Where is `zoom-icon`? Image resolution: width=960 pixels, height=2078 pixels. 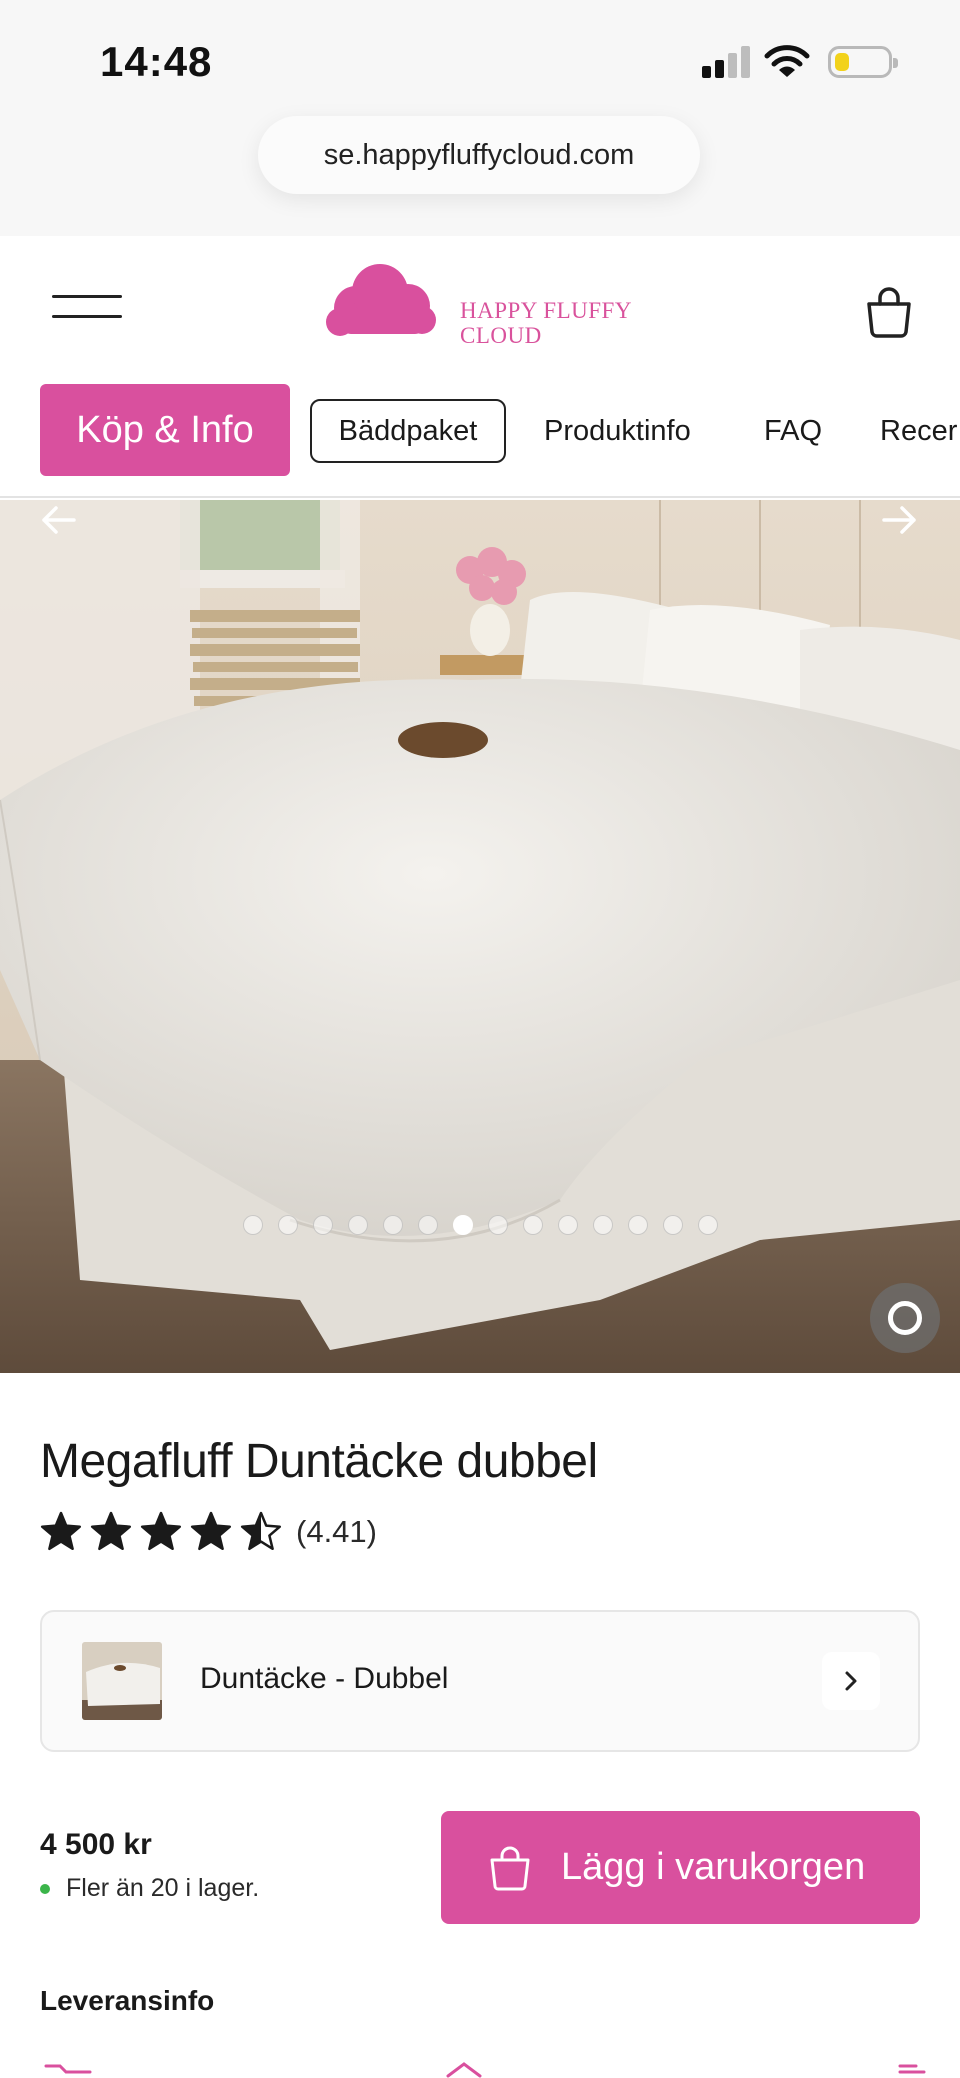
zoom-icon is located at coordinates (905, 1318).